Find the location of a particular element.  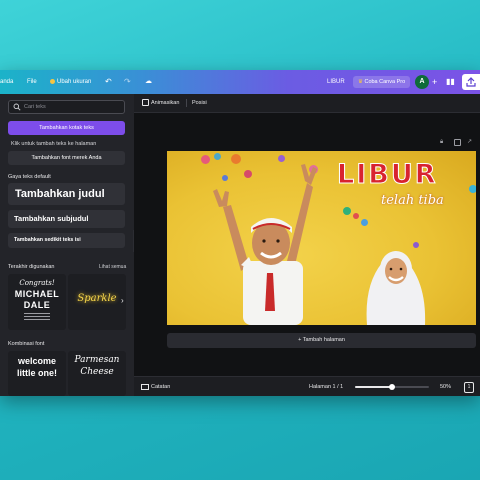

duplicate-icon is located at coordinates (457, 142).